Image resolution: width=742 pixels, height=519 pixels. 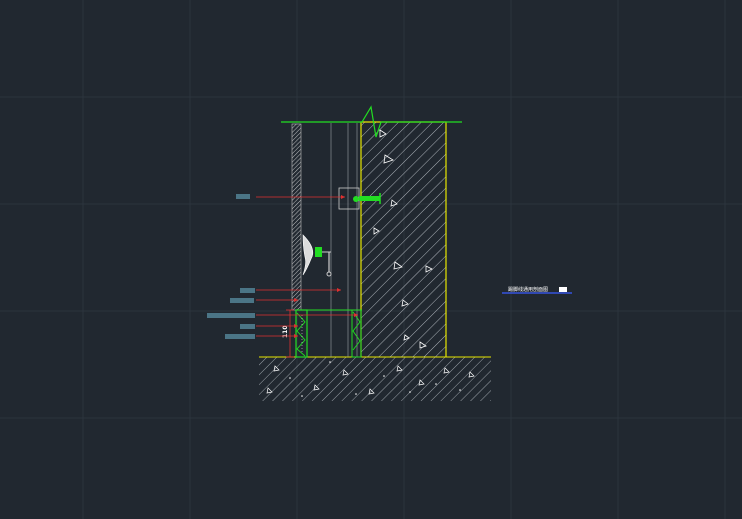 What do you see at coordinates (247, 326) in the screenshot?
I see `label-skirting-board` at bounding box center [247, 326].